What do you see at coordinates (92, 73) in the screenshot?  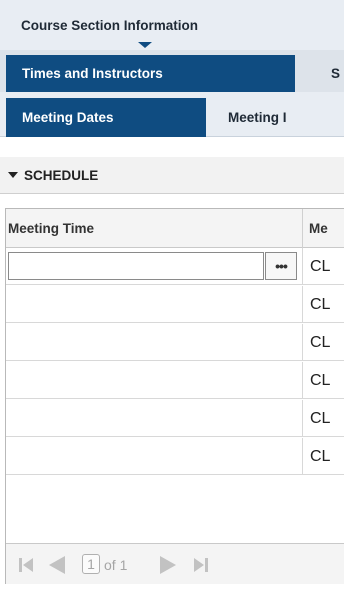 I see `tab-label: Times and Instructors` at bounding box center [92, 73].